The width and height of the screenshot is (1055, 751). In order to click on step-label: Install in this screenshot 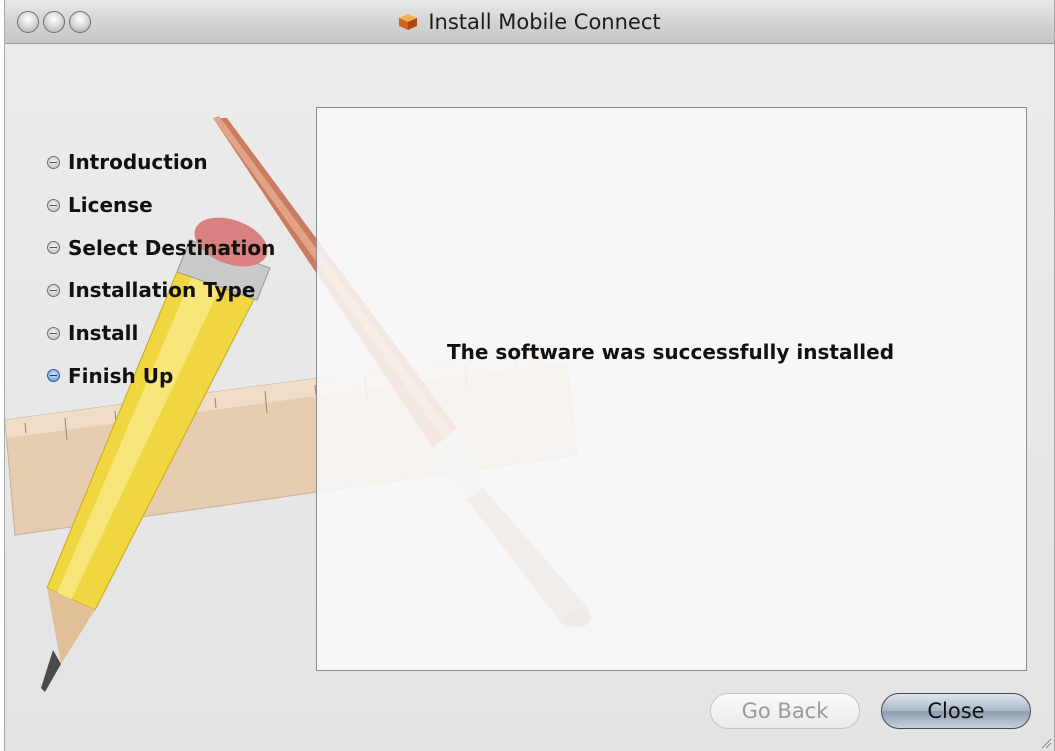, I will do `click(103, 333)`.